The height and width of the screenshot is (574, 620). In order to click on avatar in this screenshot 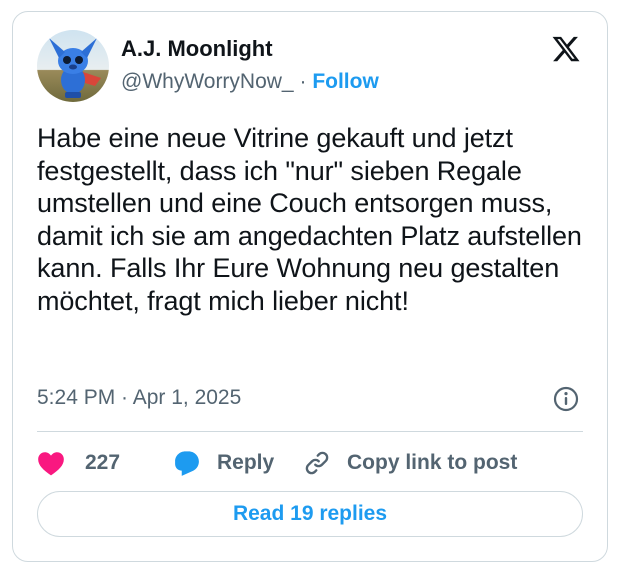, I will do `click(73, 66)`.